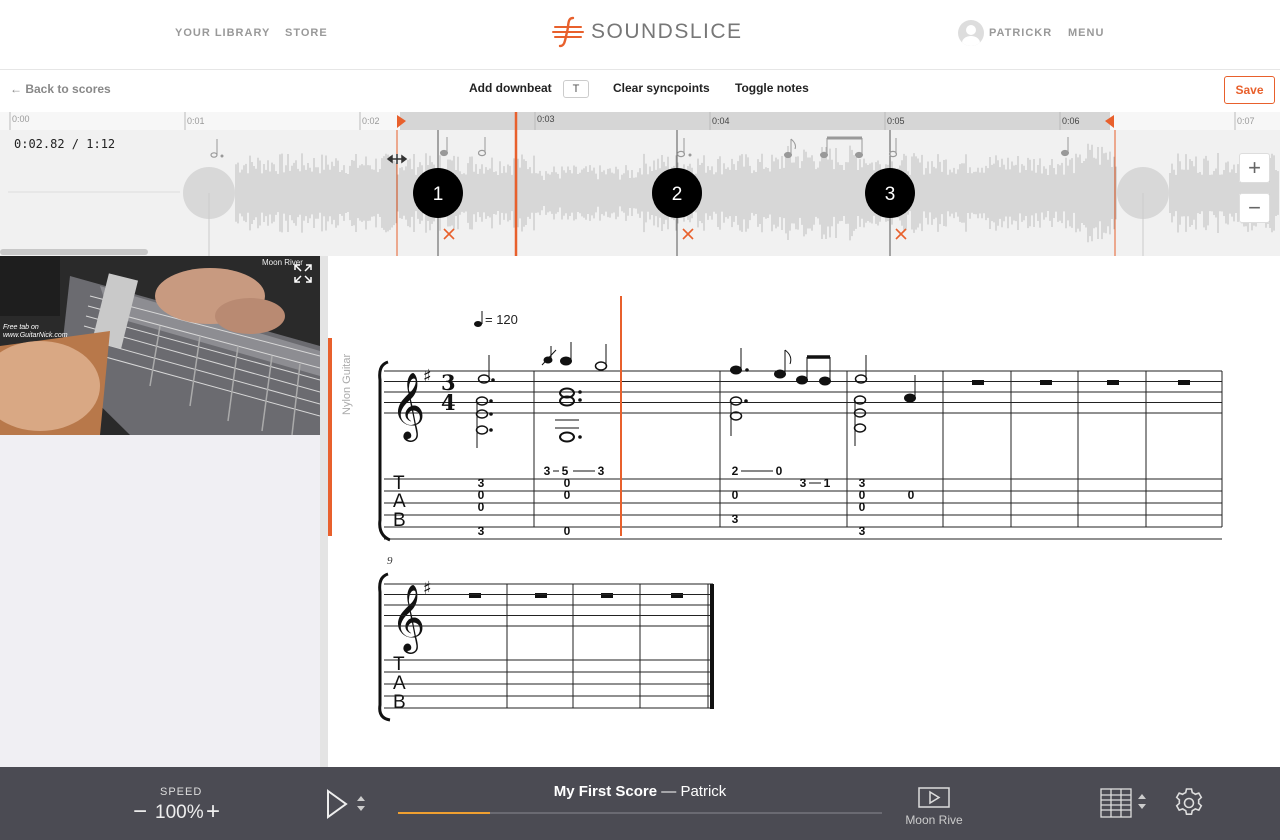 The width and height of the screenshot is (1280, 840). Describe the element at coordinates (1254, 168) in the screenshot. I see `zoom-in-button: +` at that location.